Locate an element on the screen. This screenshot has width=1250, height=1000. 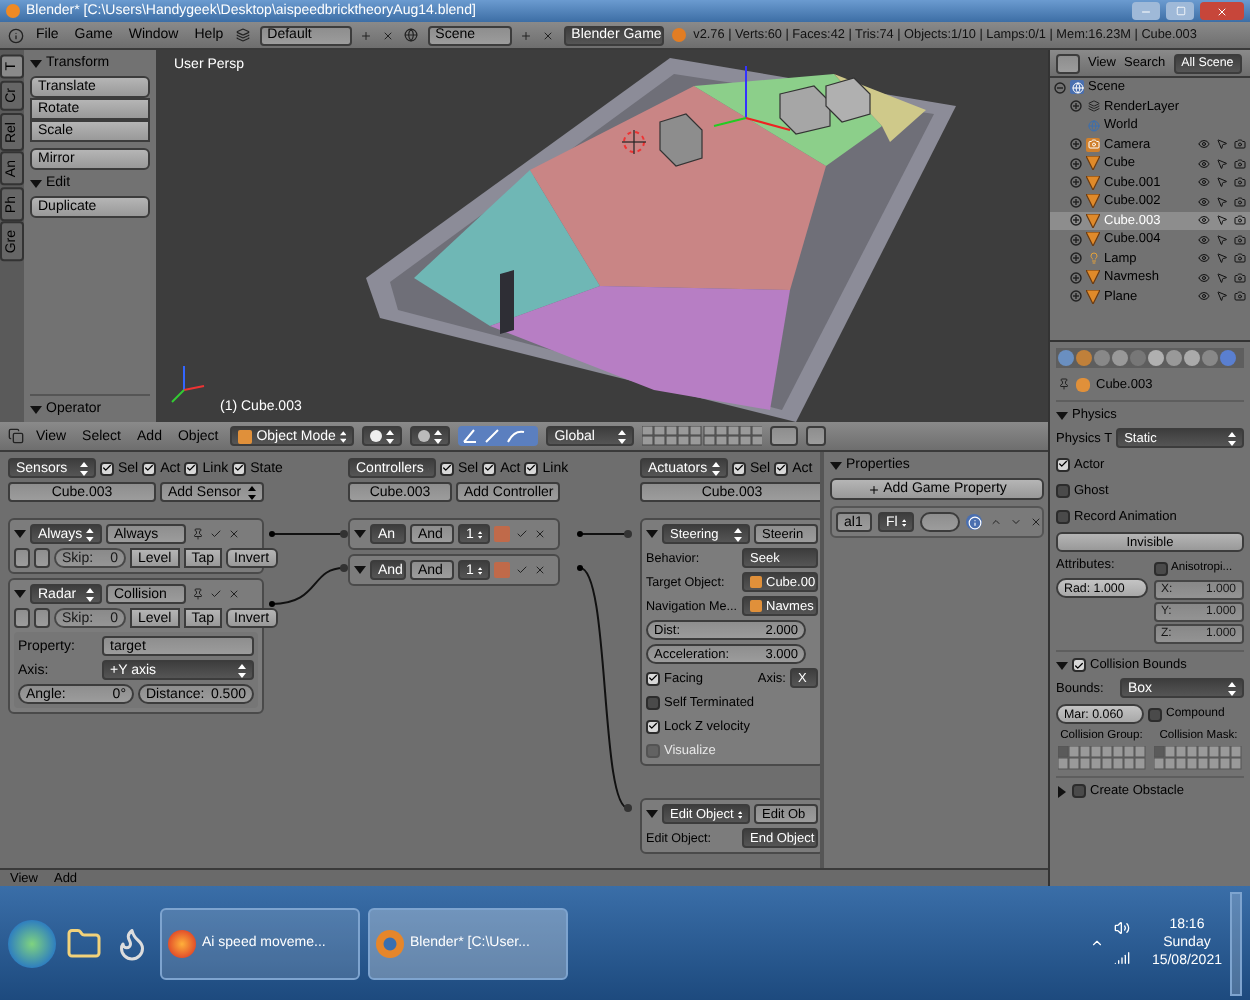
maximize-icon is located at coordinates (1180, 11).